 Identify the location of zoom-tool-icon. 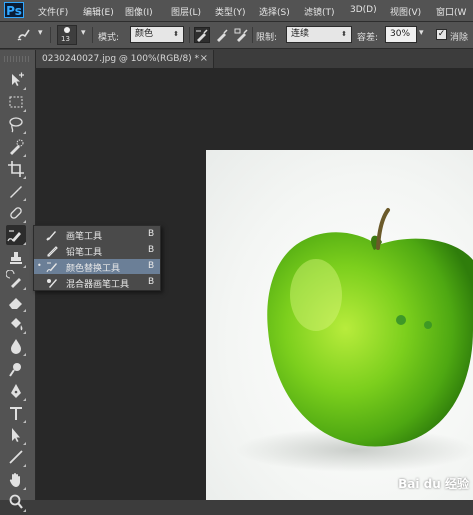
(16, 502).